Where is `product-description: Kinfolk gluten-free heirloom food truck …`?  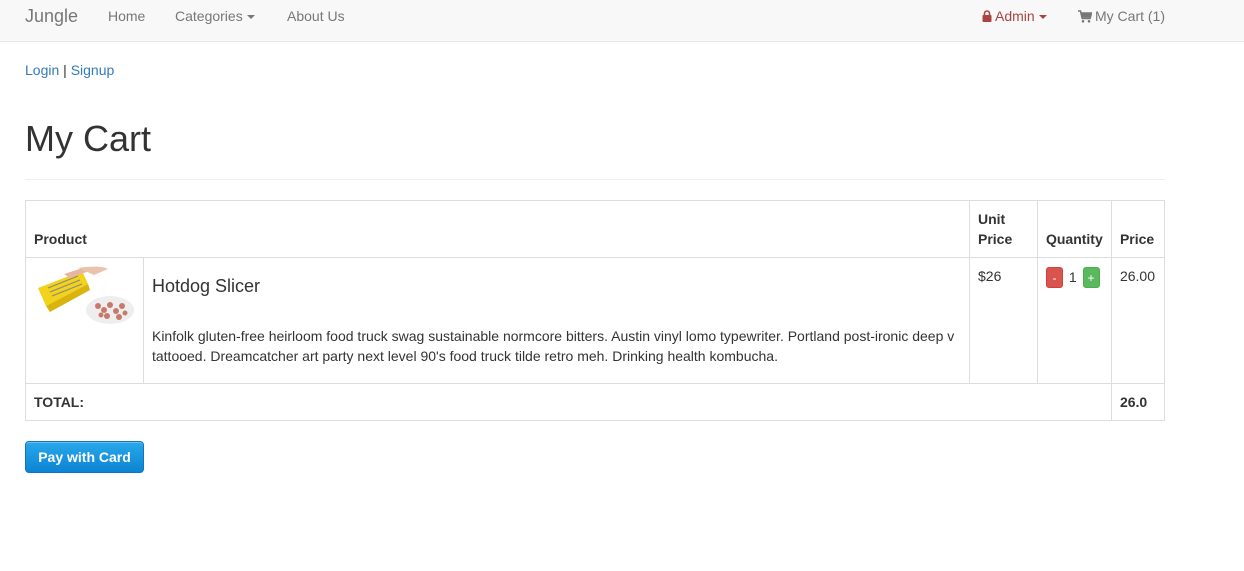 product-description: Kinfolk gluten-free heirloom food truck … is located at coordinates (553, 346).